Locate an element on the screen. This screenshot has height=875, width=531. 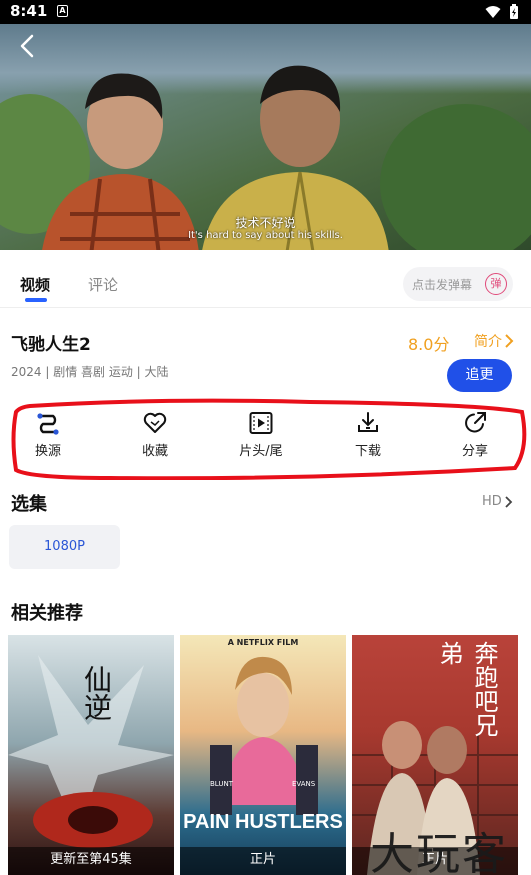
episode-item: 1080P is located at coordinates (64, 547).